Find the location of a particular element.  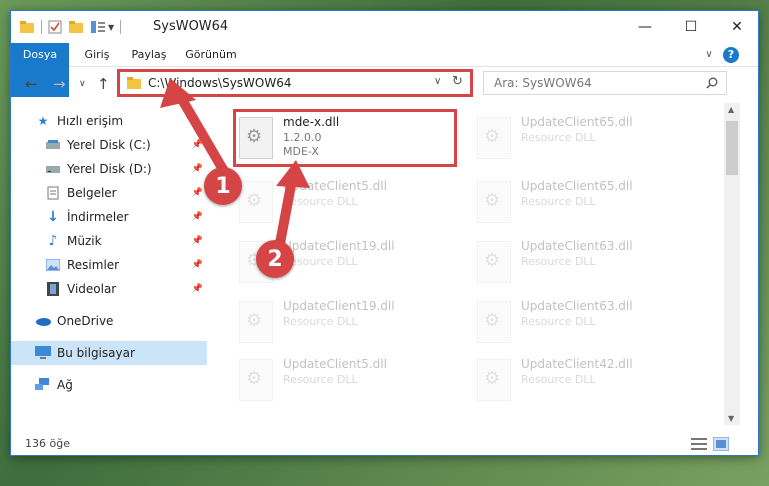

sidebar-item-documents: Belgeler 📌 is located at coordinates (109, 193).